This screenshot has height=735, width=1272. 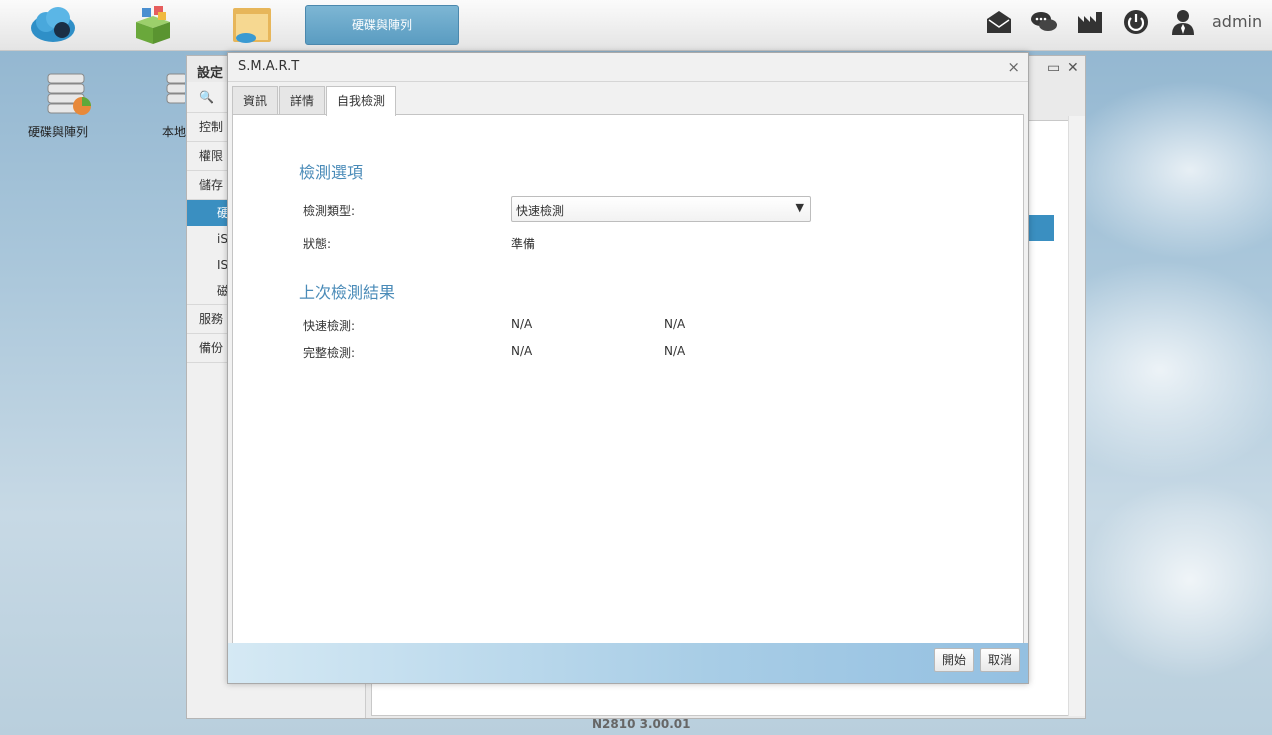 I want to click on user-icon, so click(x=1183, y=22).